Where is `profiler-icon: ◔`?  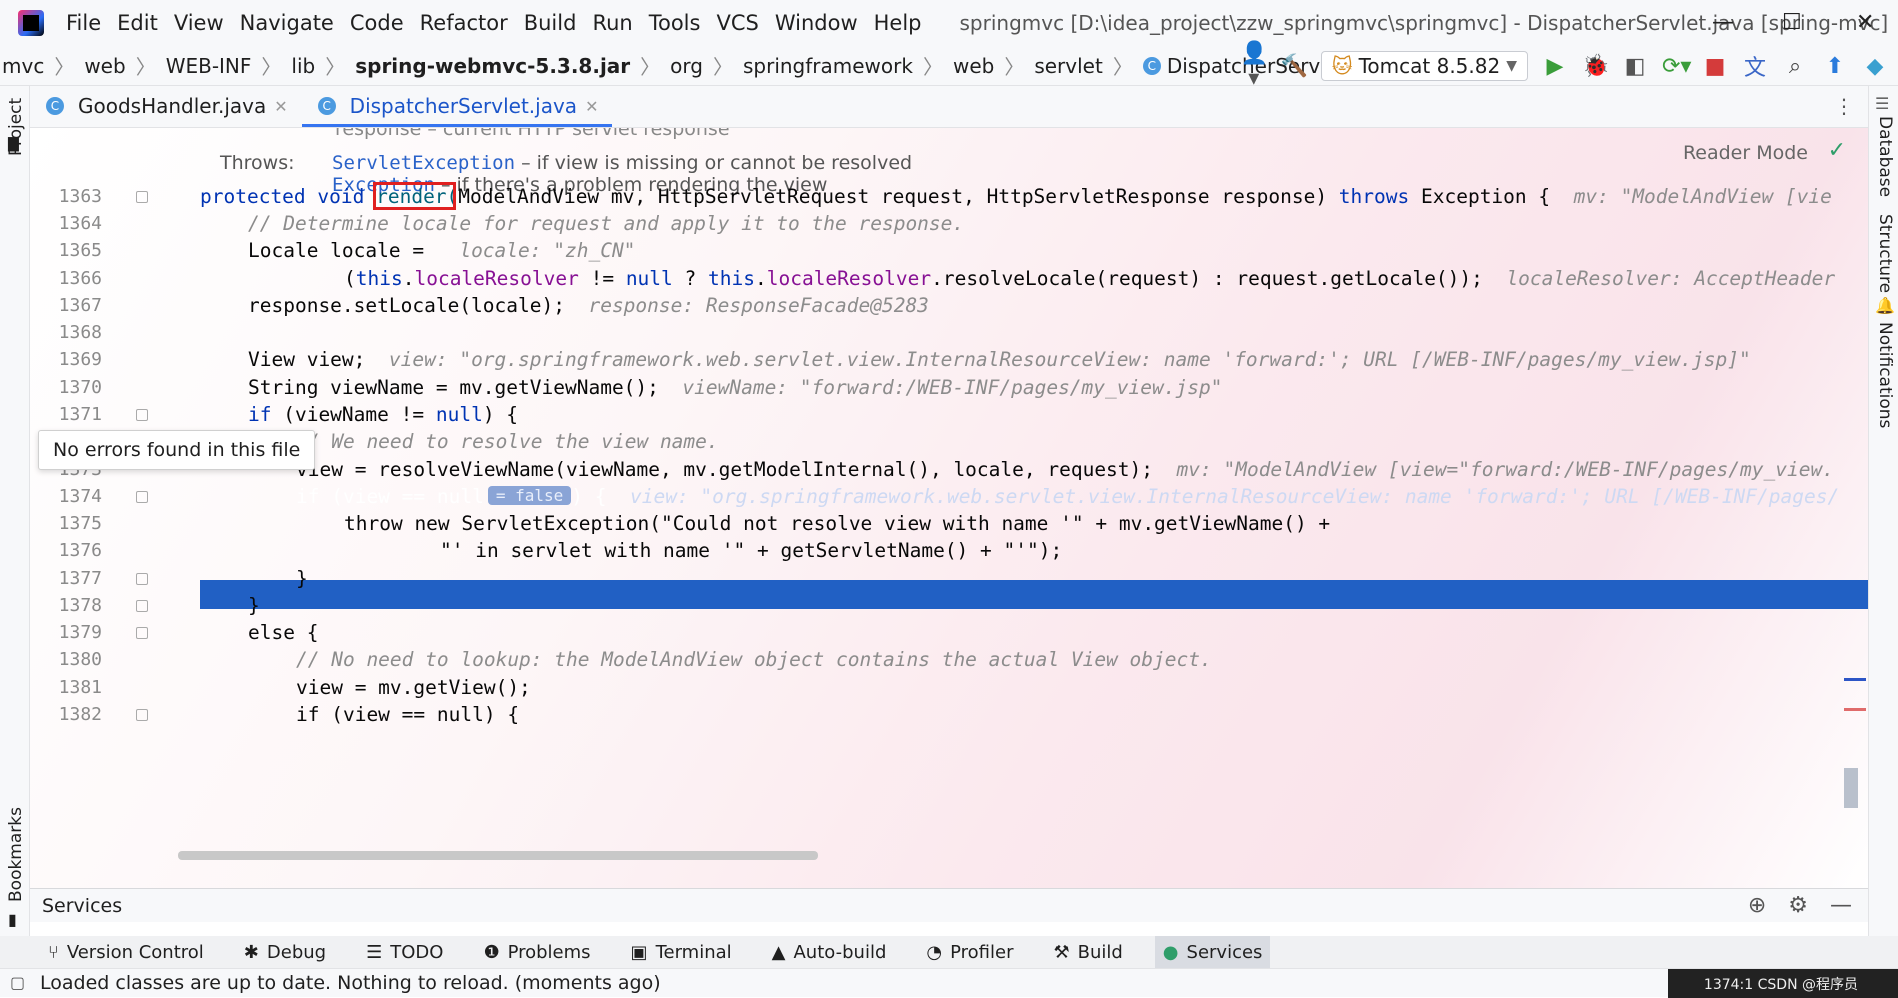
profiler-icon: ◔ is located at coordinates (934, 952).